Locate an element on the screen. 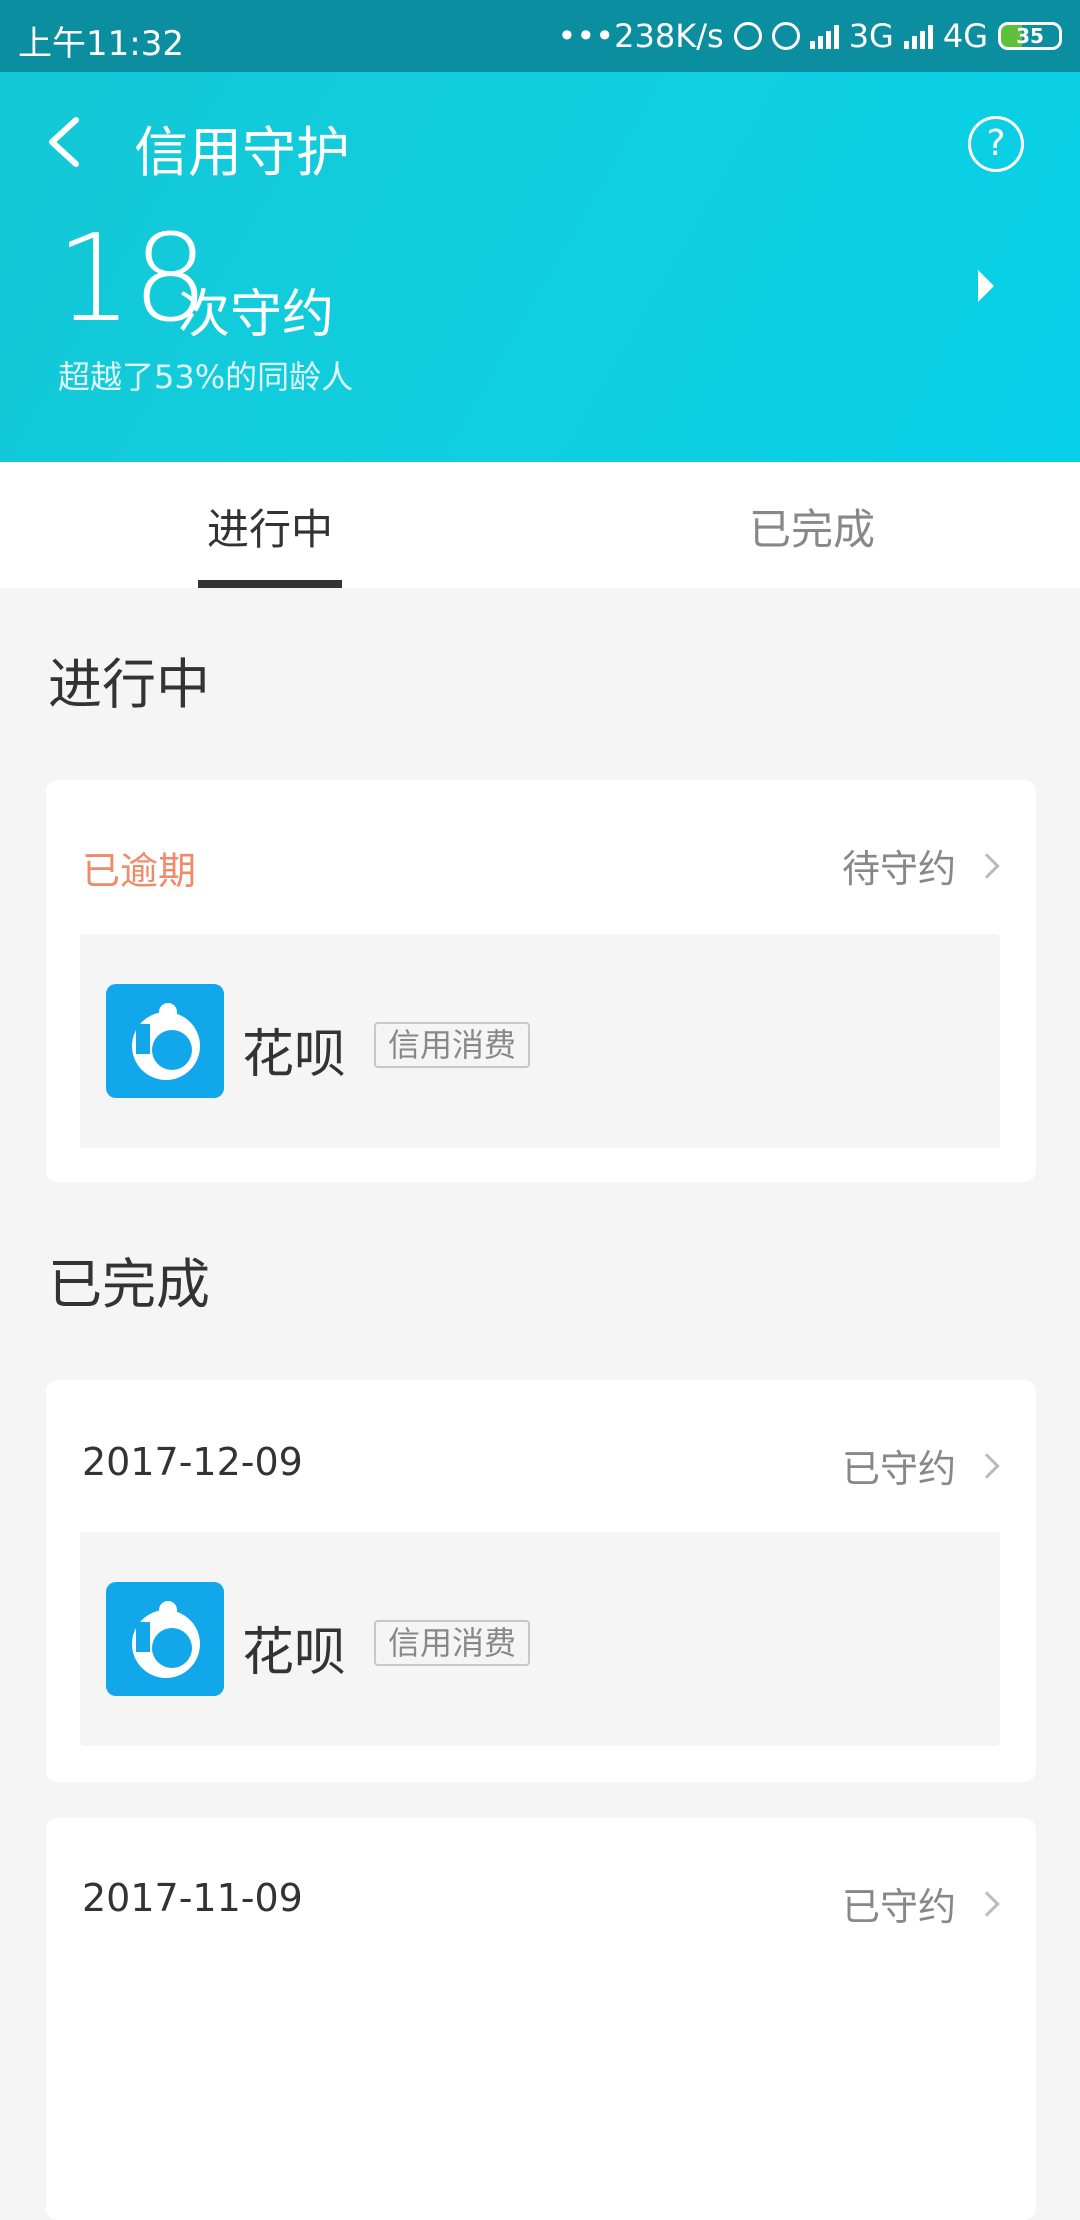 Image resolution: width=1080 pixels, height=2220 pixels. tab-ongoing: 进行中 is located at coordinates (270, 526).